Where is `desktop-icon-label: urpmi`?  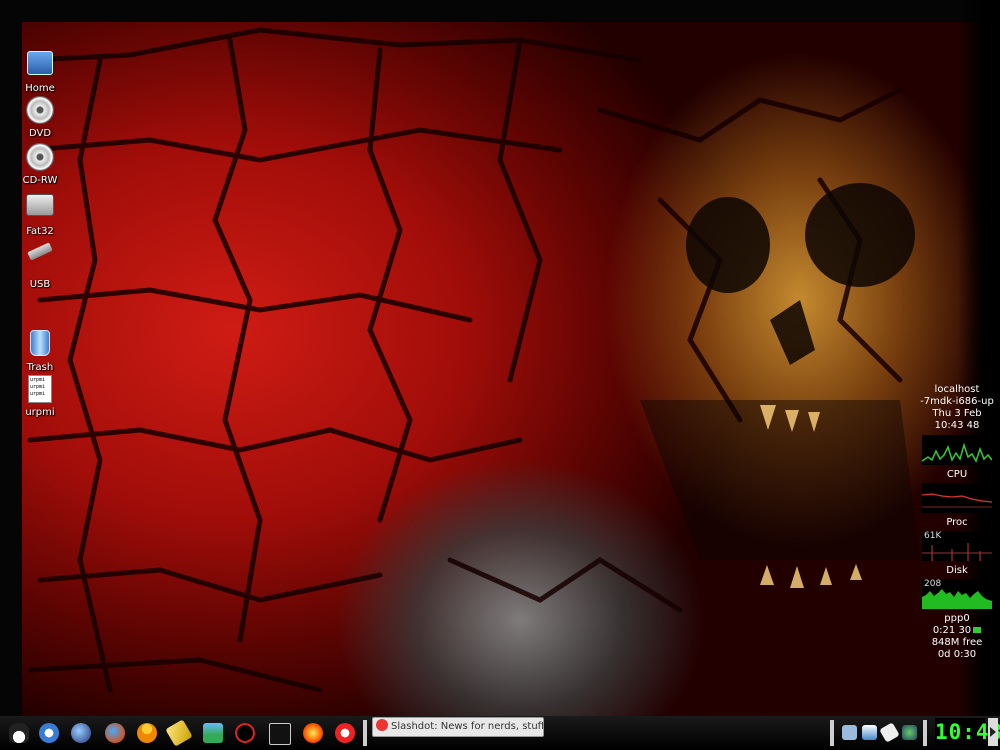
desktop-icon-label: urpmi is located at coordinates (40, 412).